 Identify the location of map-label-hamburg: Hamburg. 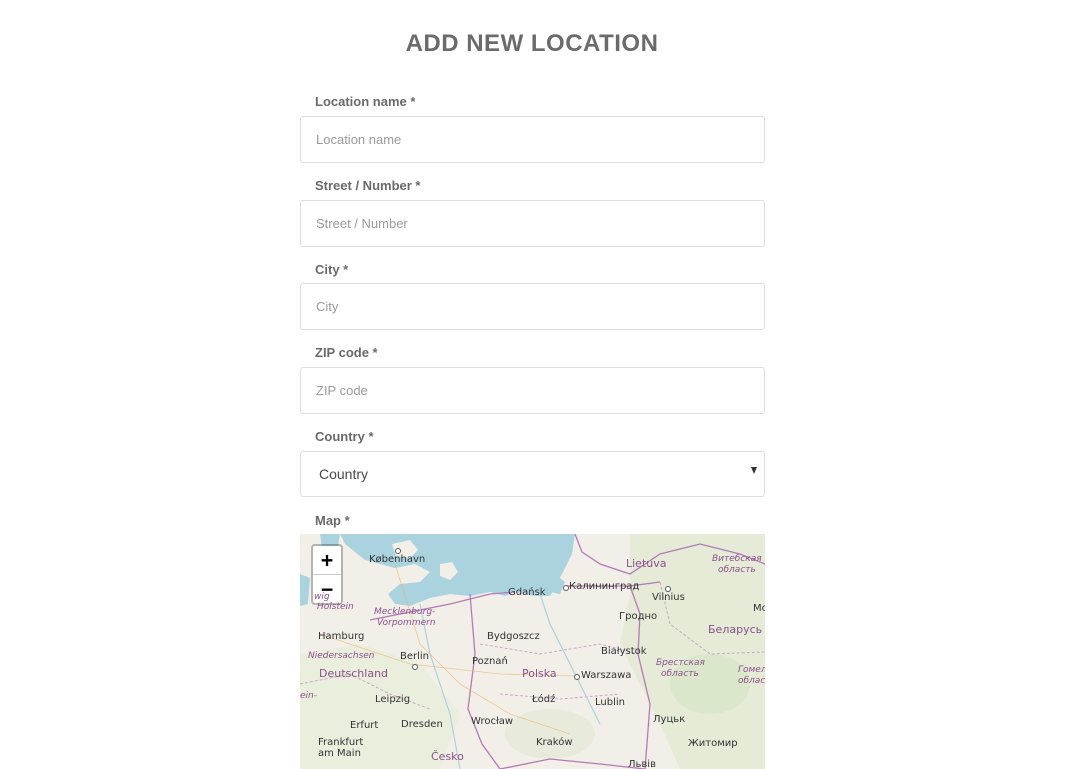
(341, 636).